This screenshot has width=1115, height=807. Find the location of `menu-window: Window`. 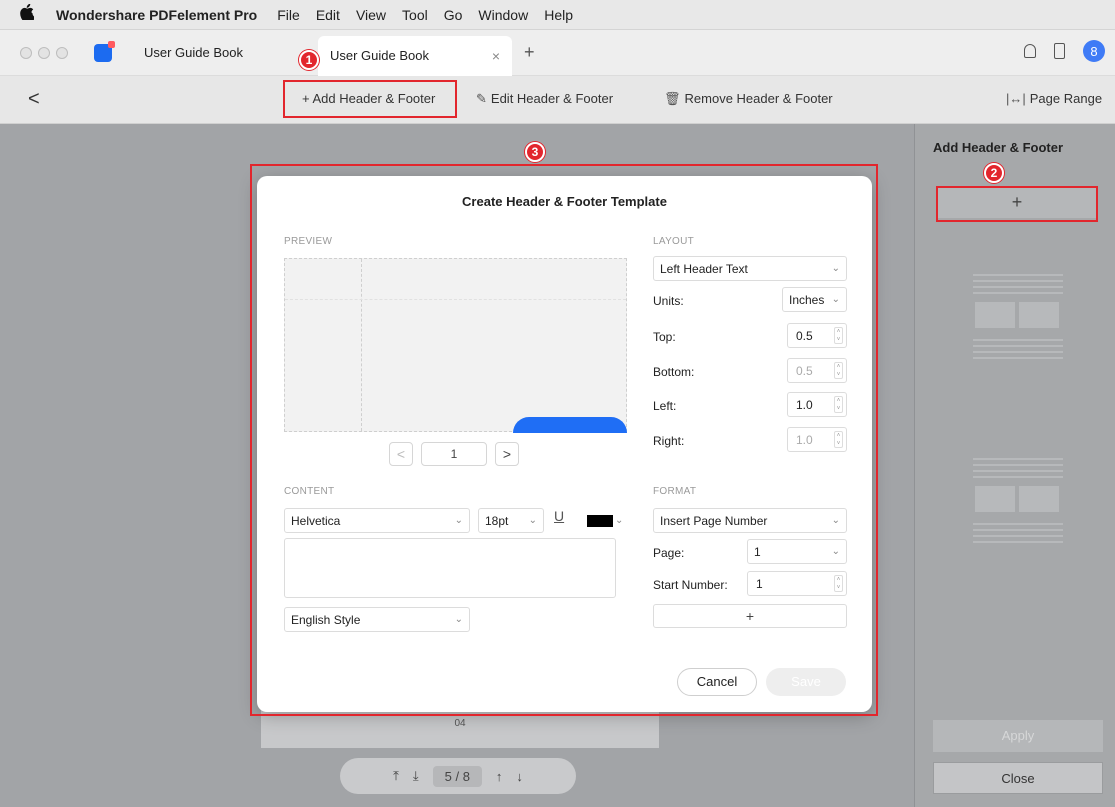

menu-window: Window is located at coordinates (503, 15).